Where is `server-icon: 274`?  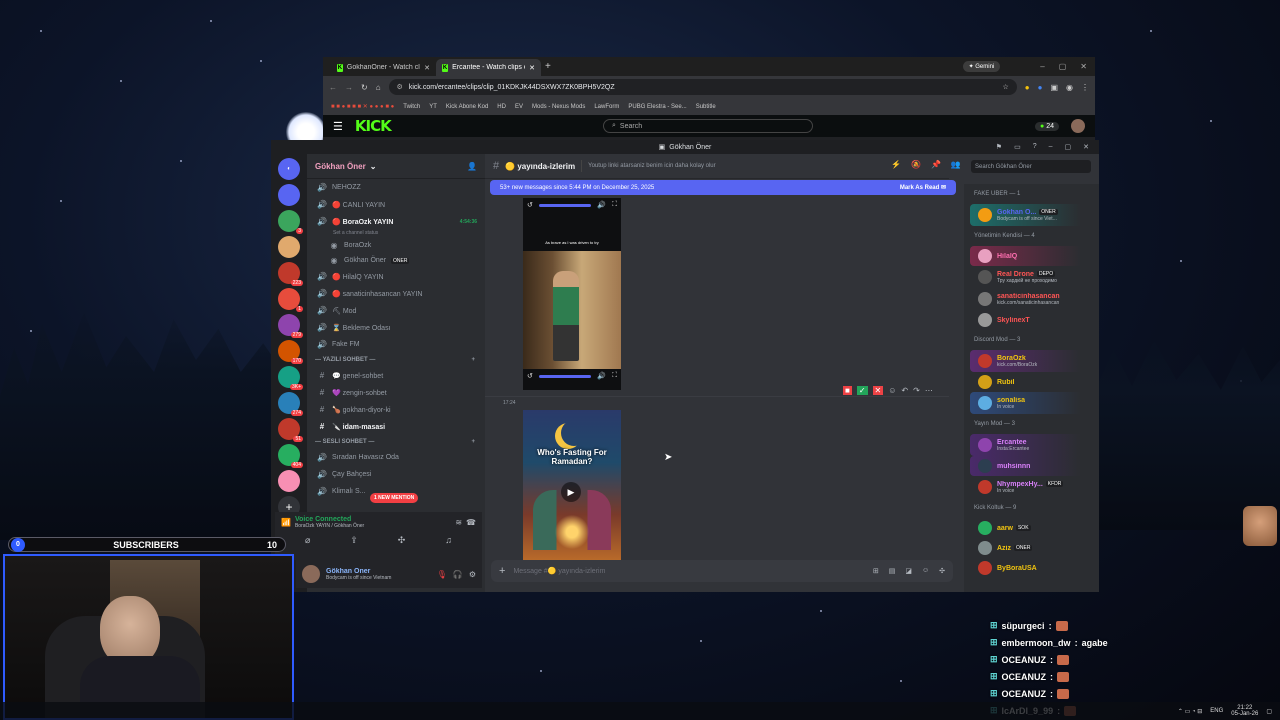
server-icon: 274 is located at coordinates (290, 404).